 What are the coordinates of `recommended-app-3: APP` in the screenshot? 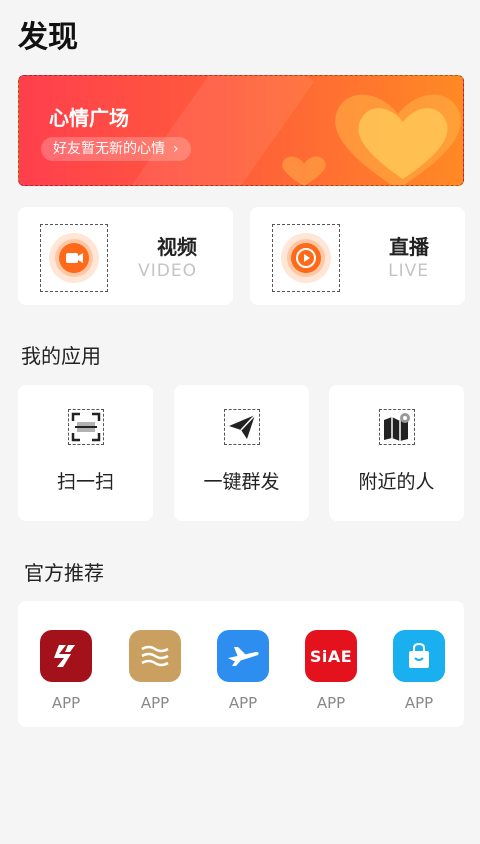 It's located at (243, 671).